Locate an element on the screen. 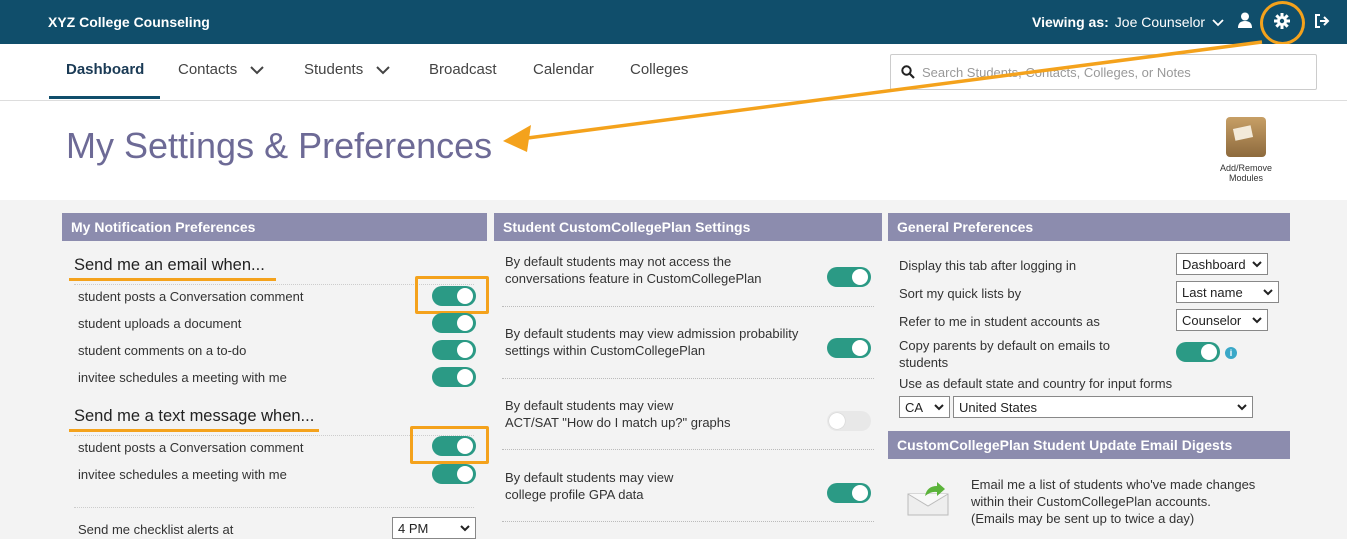 This screenshot has height=539, width=1347. refer-select: Counselor is located at coordinates (1222, 320).